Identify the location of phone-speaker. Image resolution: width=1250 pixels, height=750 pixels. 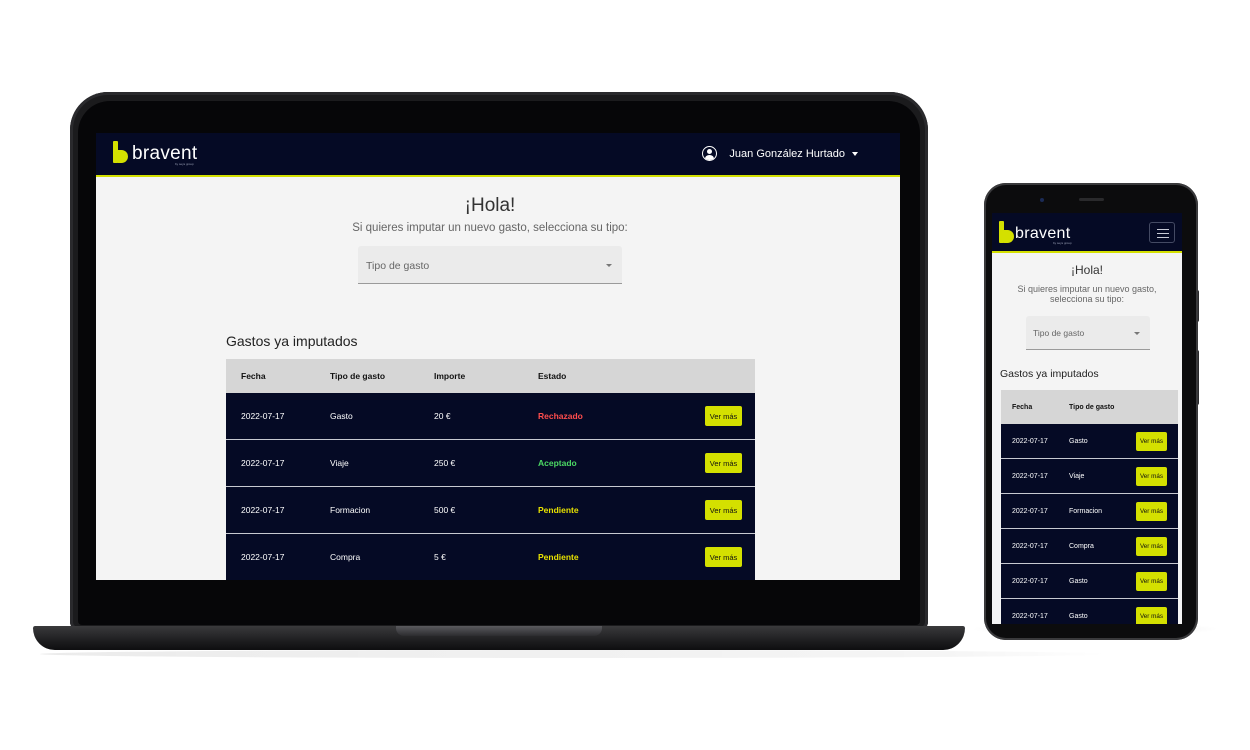
(1091, 199).